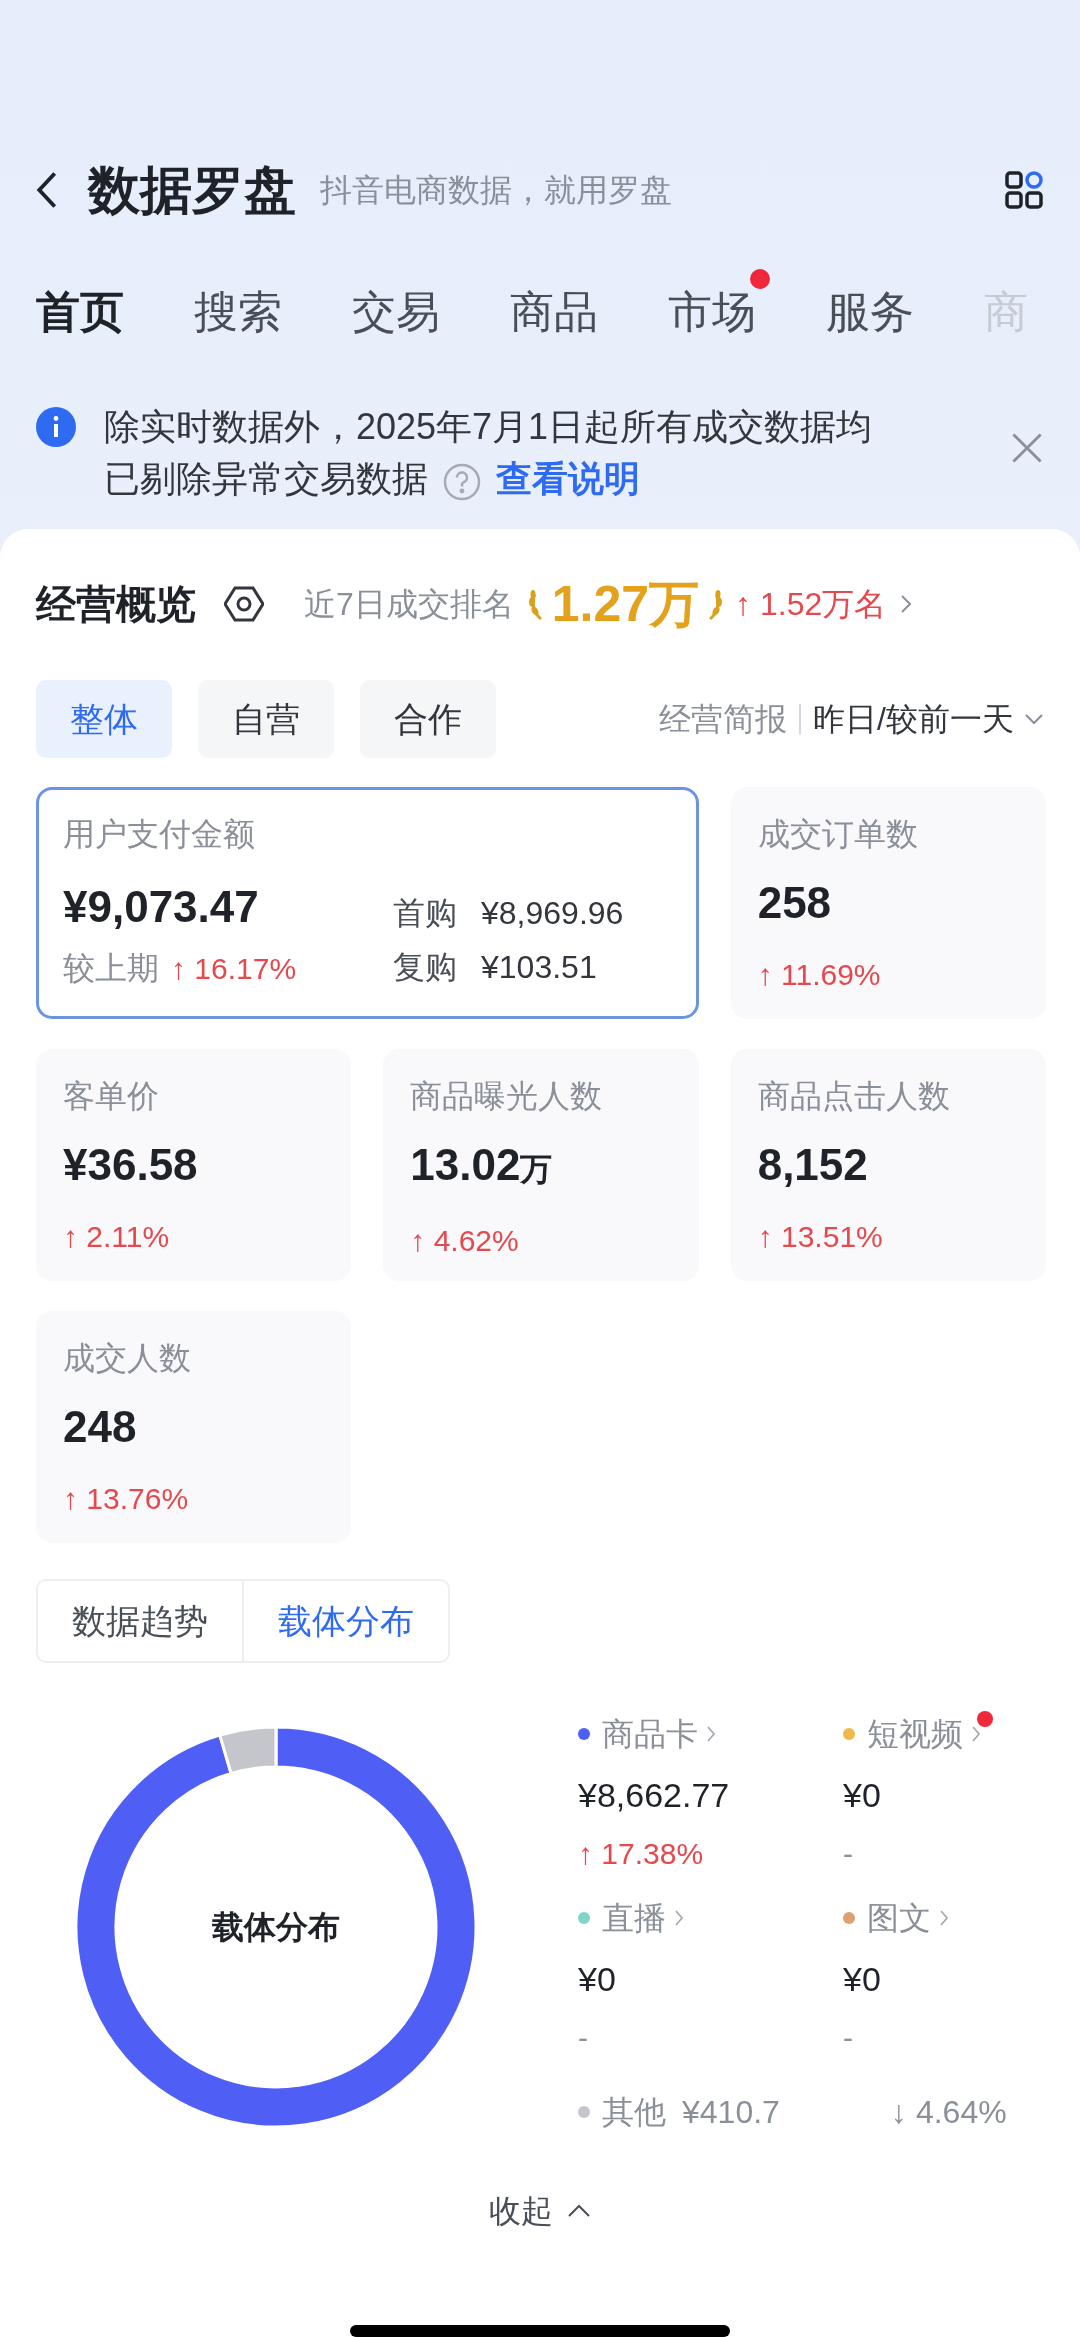  What do you see at coordinates (116, 604) in the screenshot?
I see `section-title: 经营概览` at bounding box center [116, 604].